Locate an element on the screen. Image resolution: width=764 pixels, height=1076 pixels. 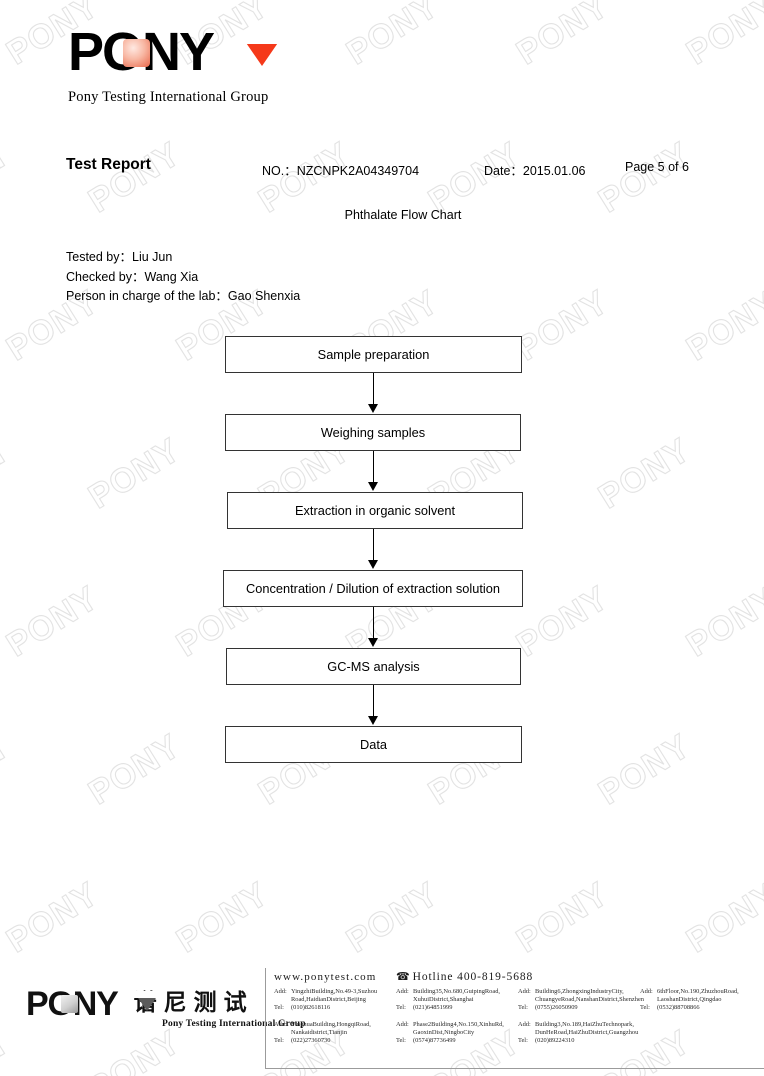
footer-contact-top: www.ponytest.com ☎ Hotline 400-819-5688 is located at coordinates (519, 979).